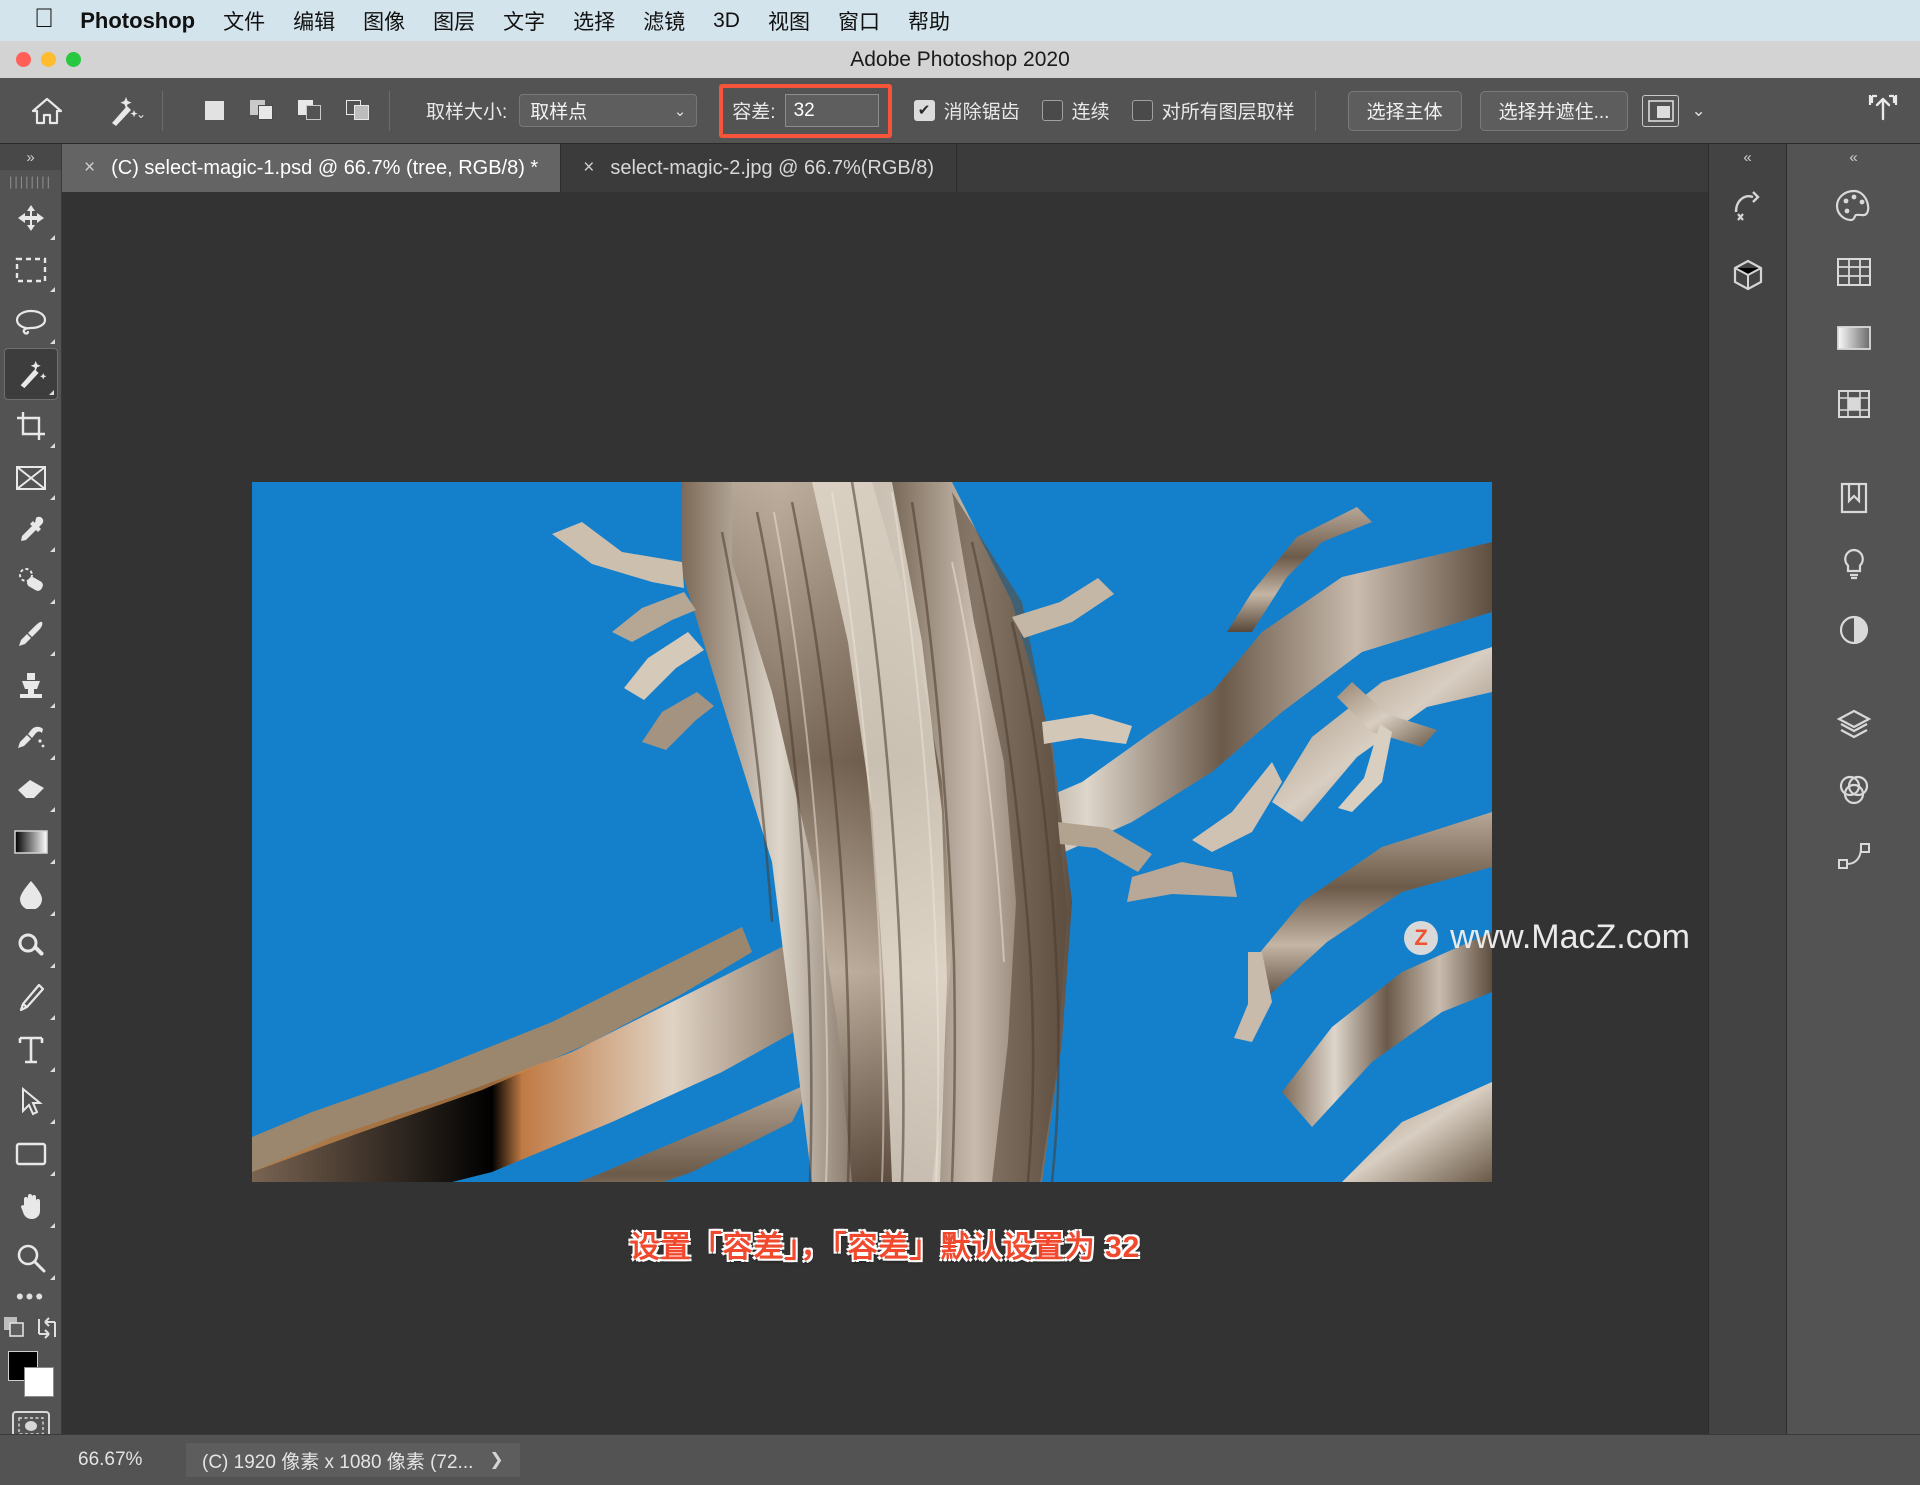 Image resolution: width=1920 pixels, height=1485 pixels. I want to click on menu-item-image: 图像, so click(384, 21).